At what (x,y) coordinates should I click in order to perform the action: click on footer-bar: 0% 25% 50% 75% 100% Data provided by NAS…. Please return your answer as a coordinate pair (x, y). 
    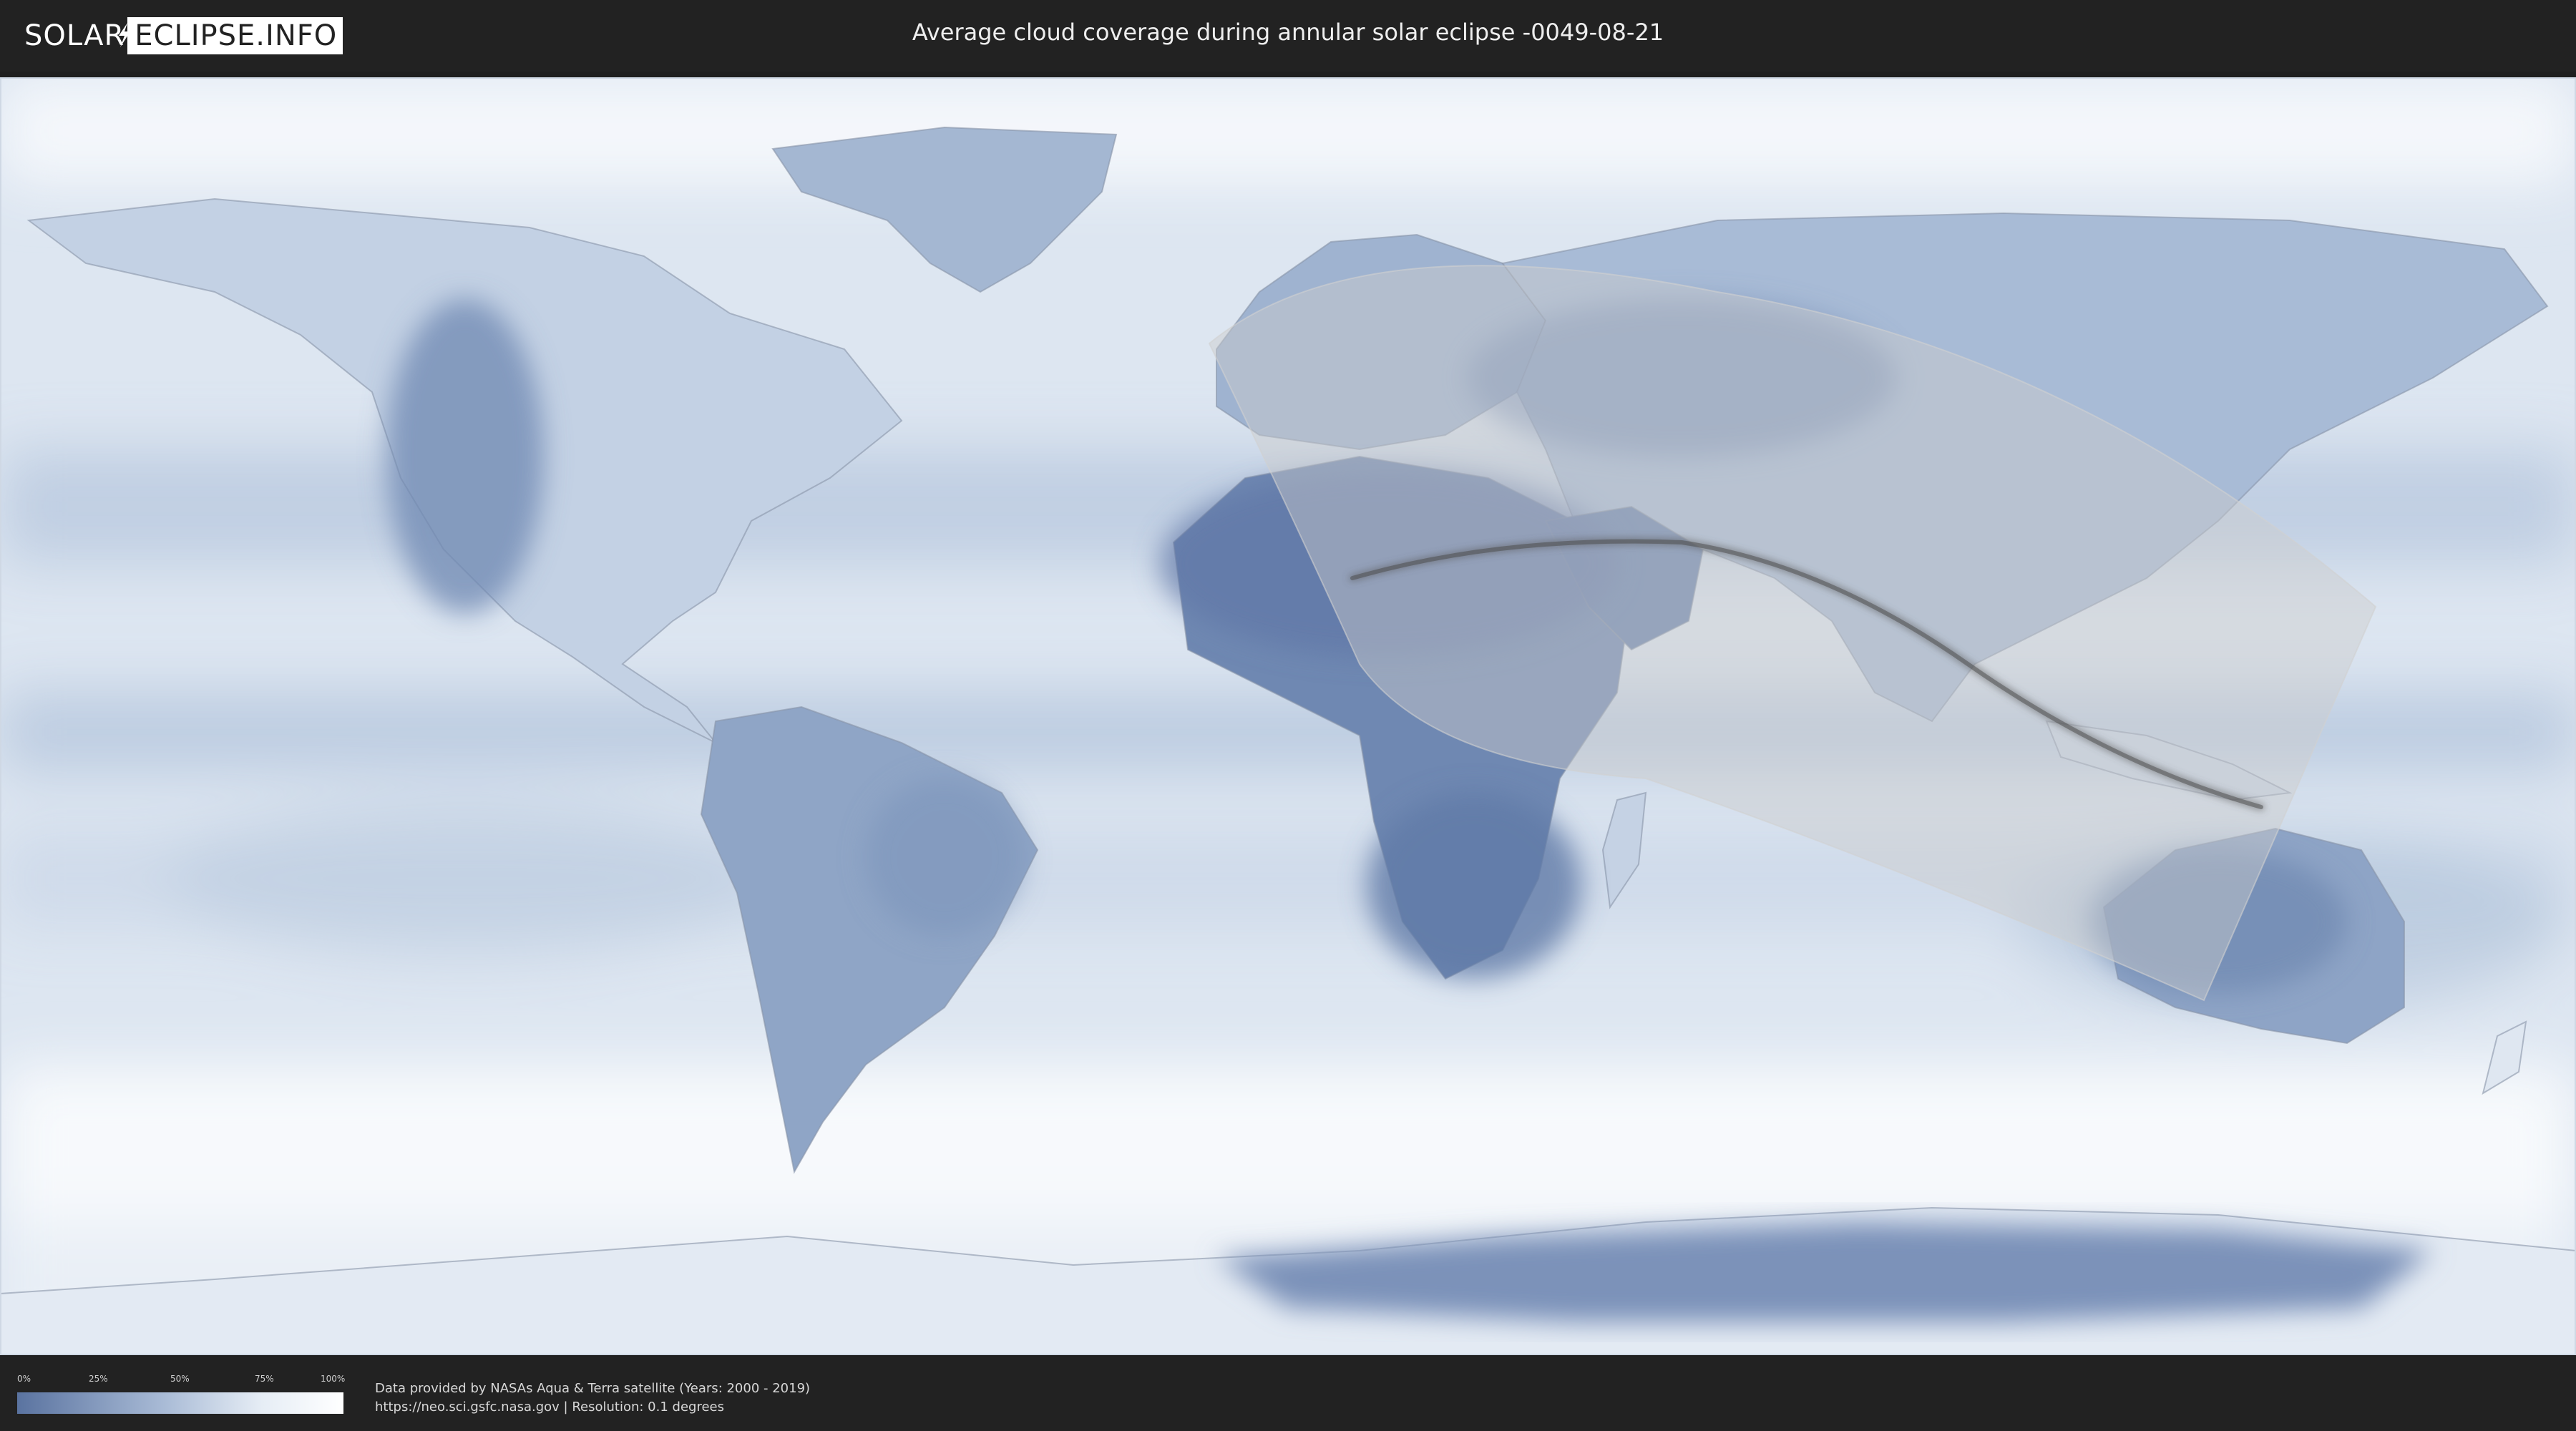
    Looking at the image, I should click on (1288, 1394).